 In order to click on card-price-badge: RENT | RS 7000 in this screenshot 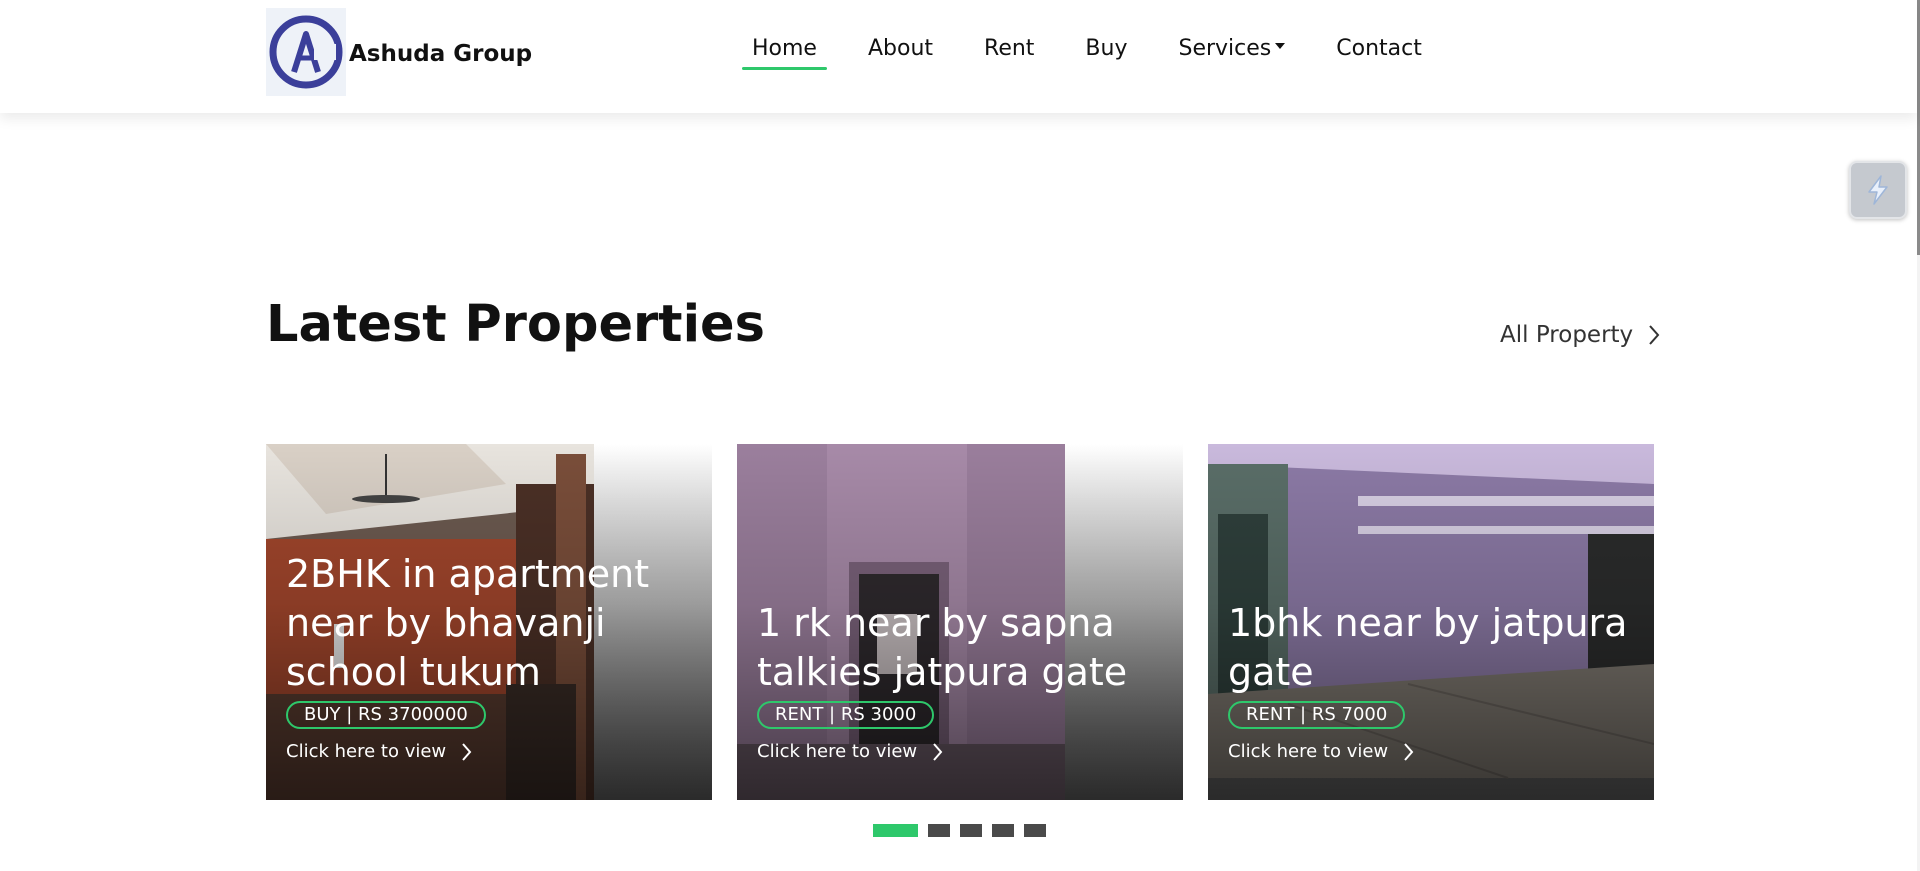, I will do `click(1317, 715)`.